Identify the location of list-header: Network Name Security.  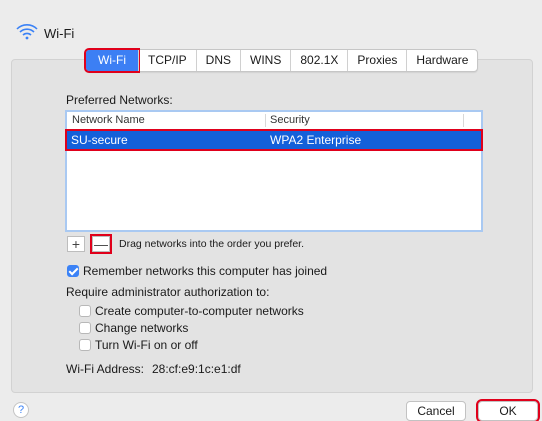
(274, 121).